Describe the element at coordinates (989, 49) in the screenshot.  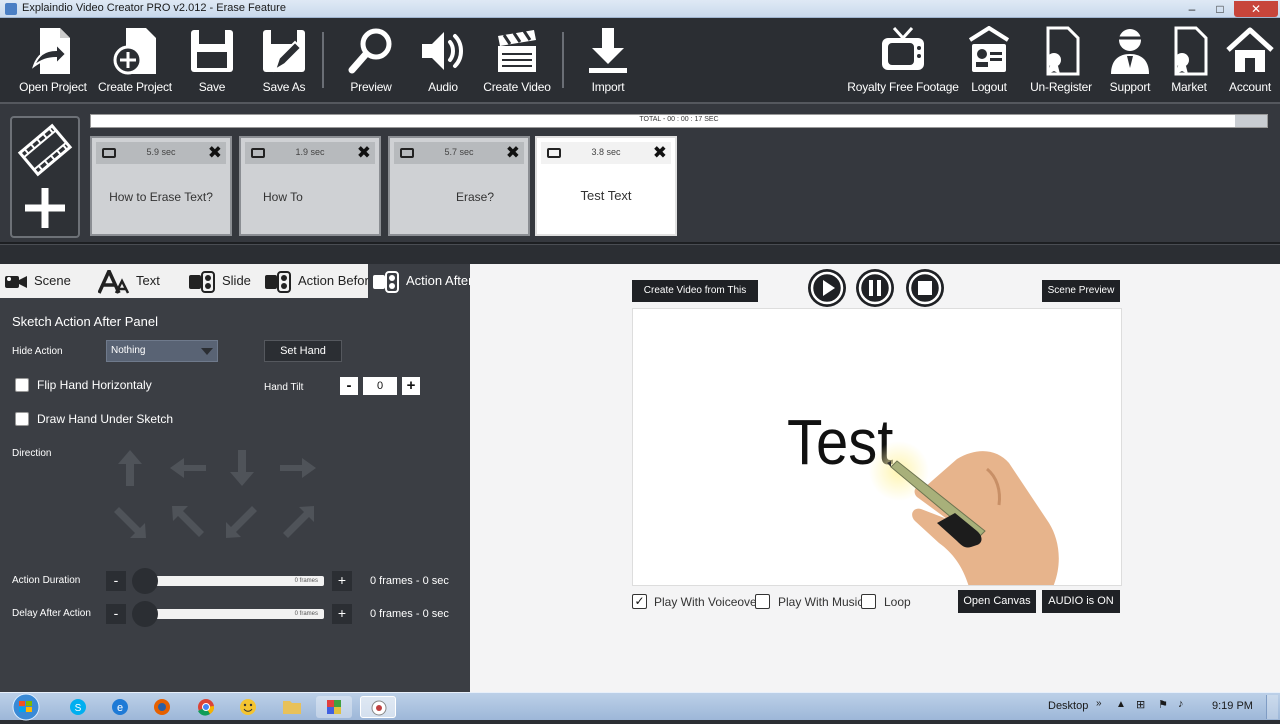
I see `id-badge-icon` at that location.